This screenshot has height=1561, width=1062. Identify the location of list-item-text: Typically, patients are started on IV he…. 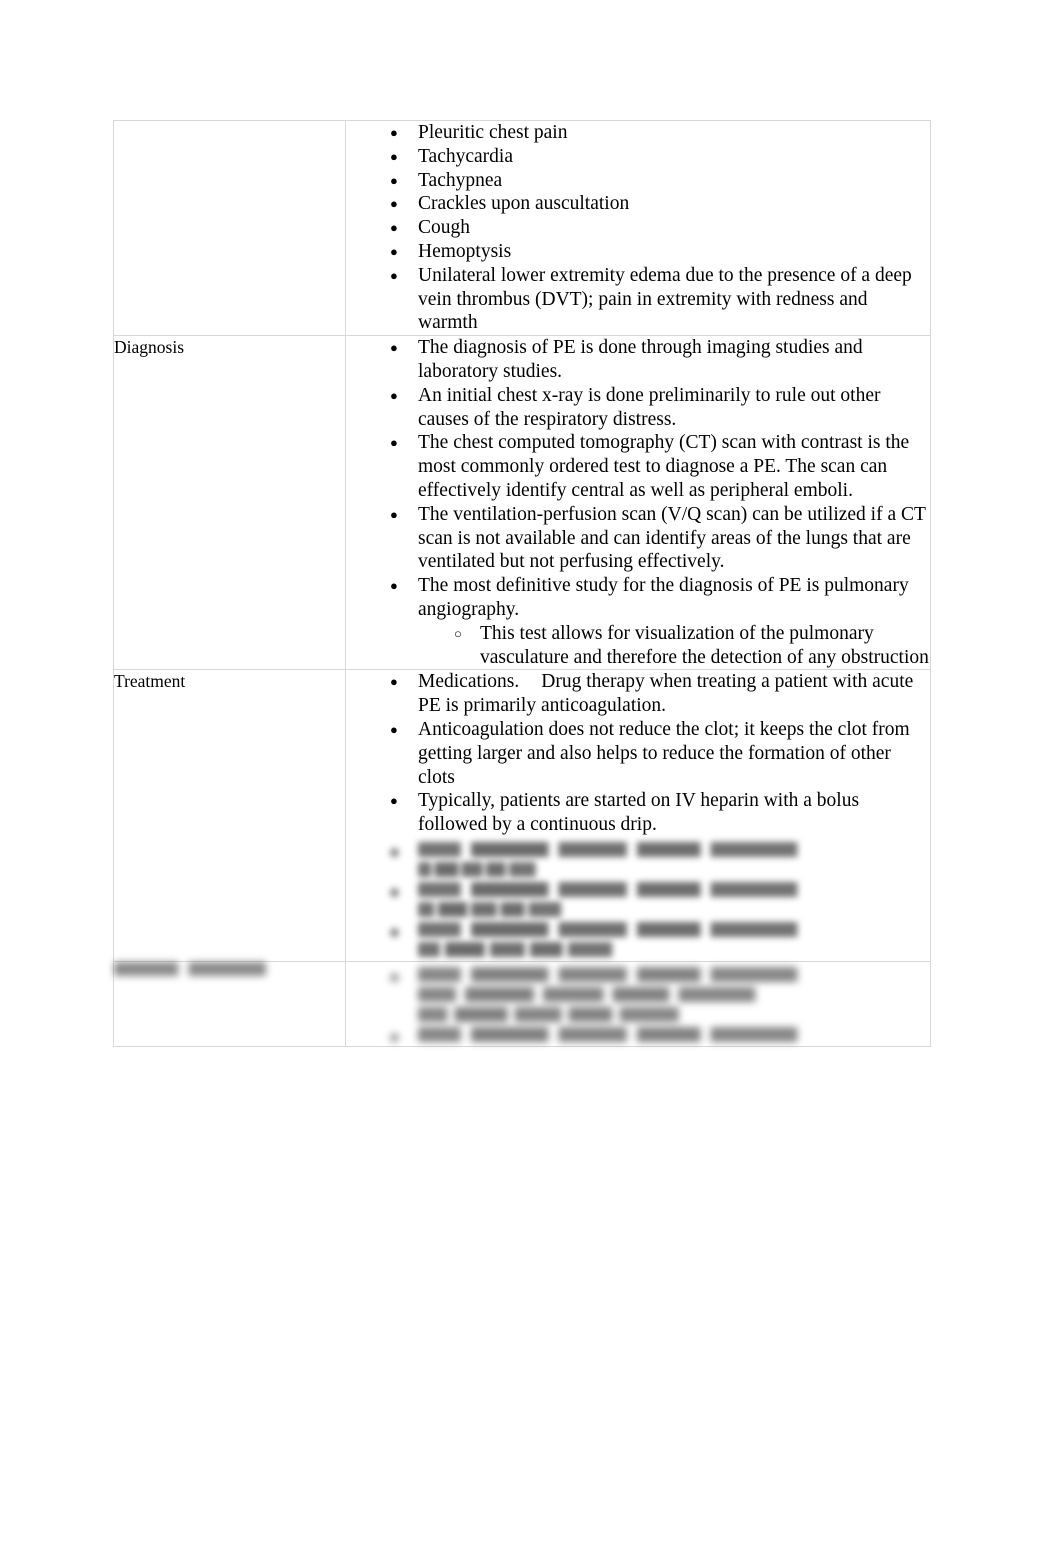
(639, 813).